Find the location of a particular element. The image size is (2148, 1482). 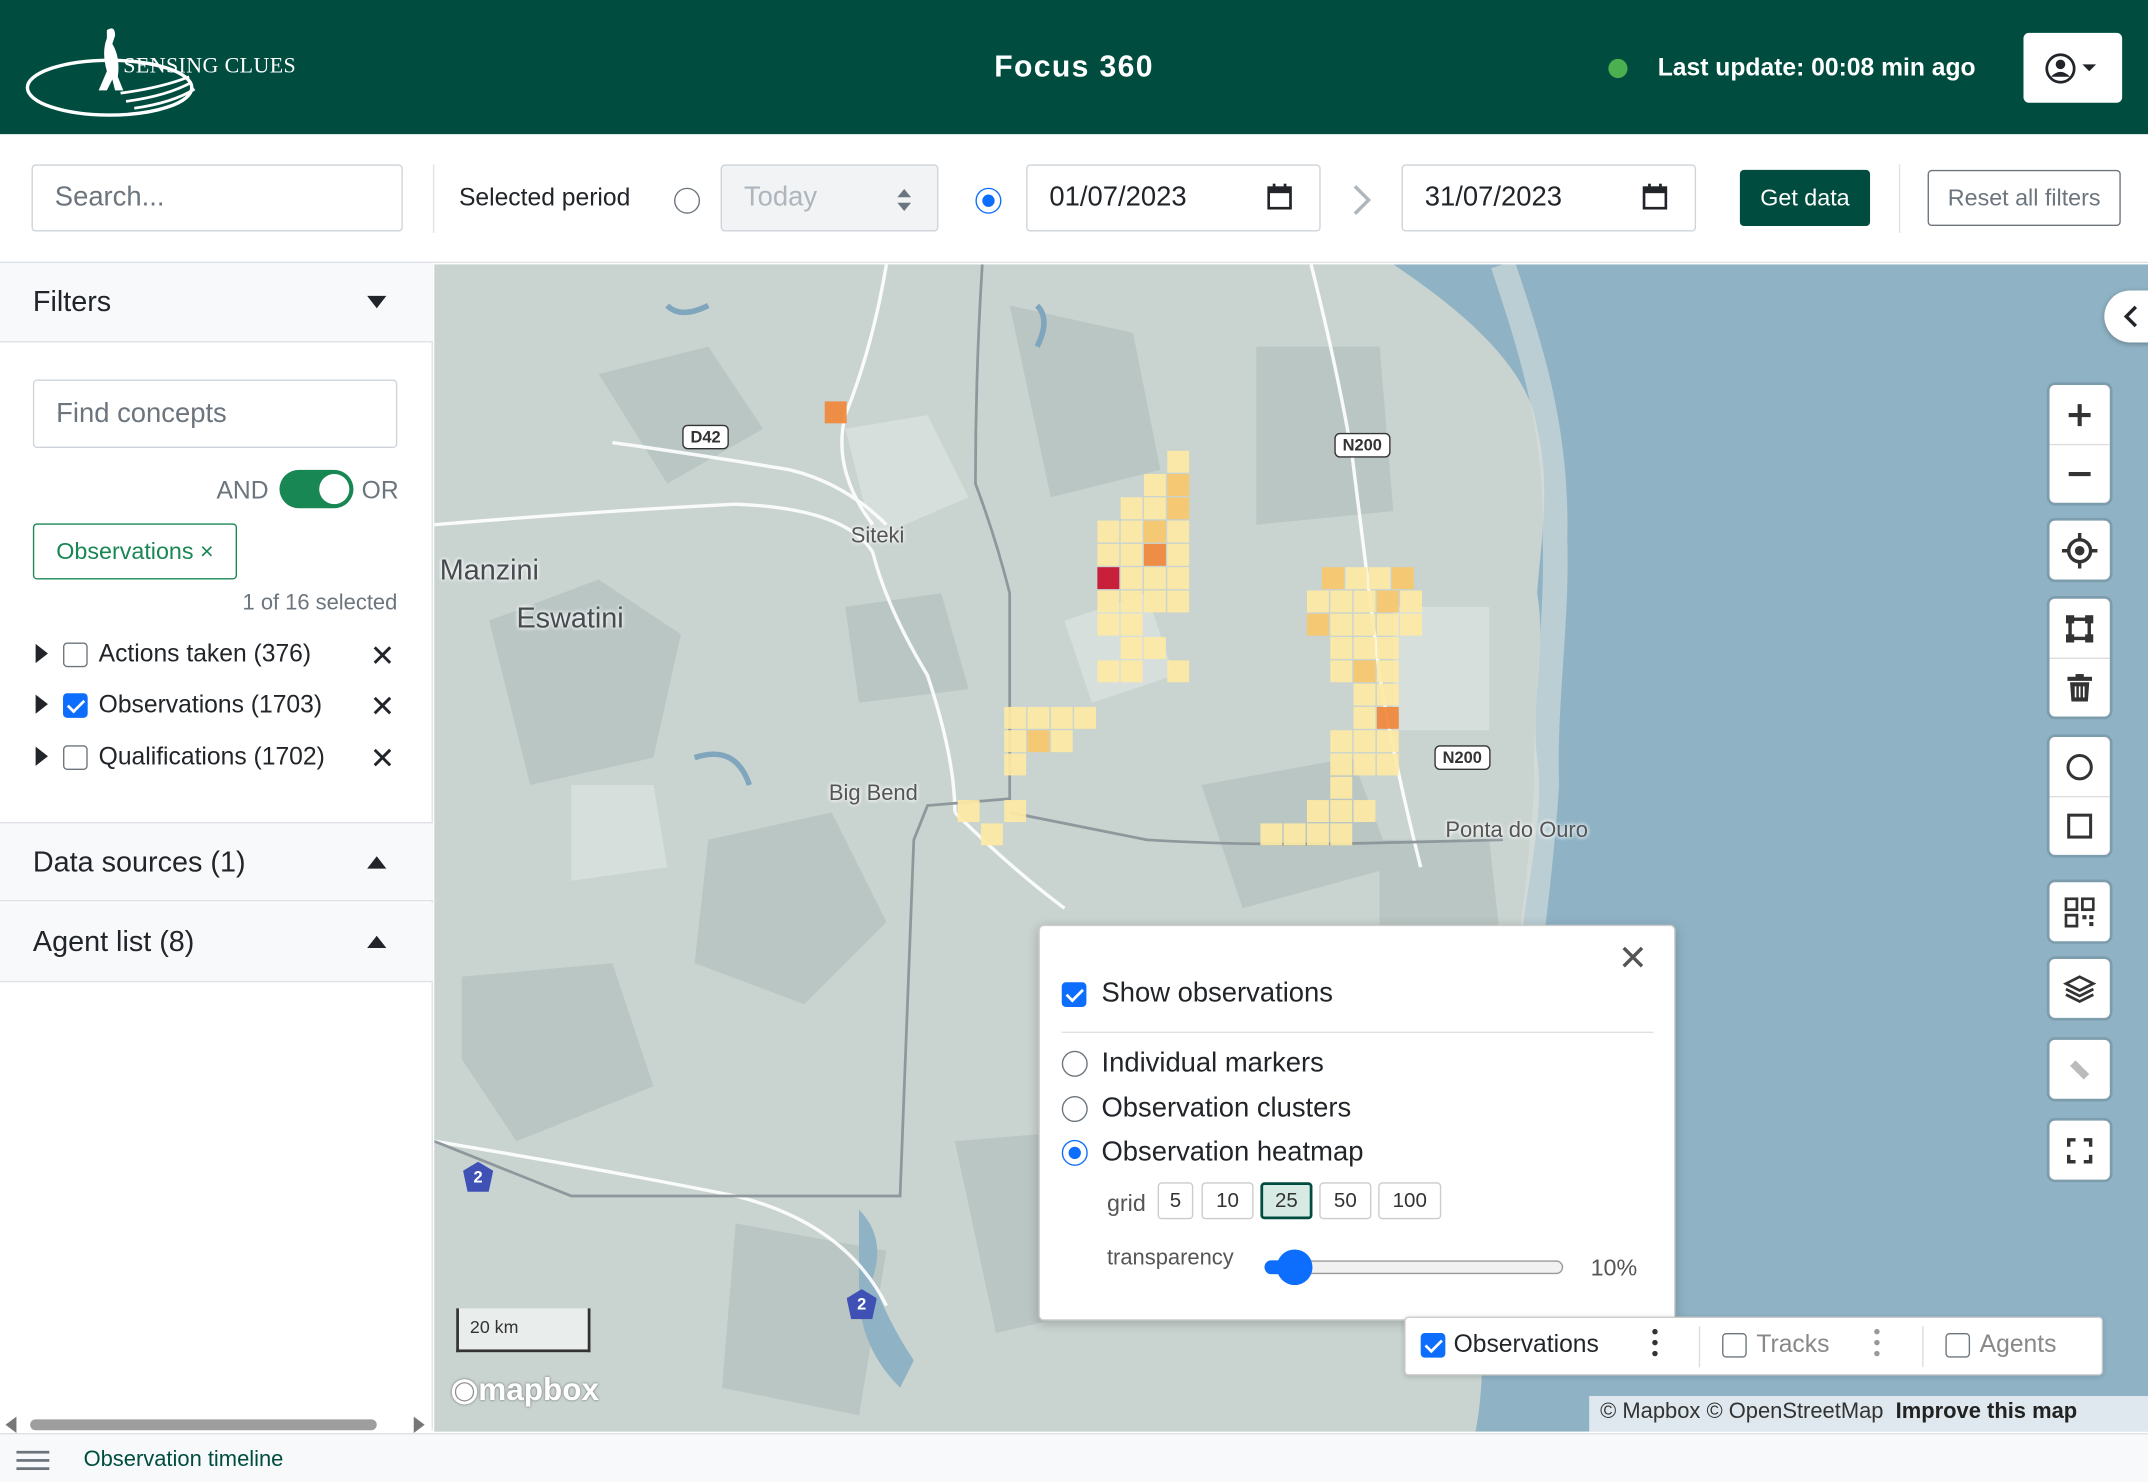

draw-rectangle-button is located at coordinates (2079, 825).